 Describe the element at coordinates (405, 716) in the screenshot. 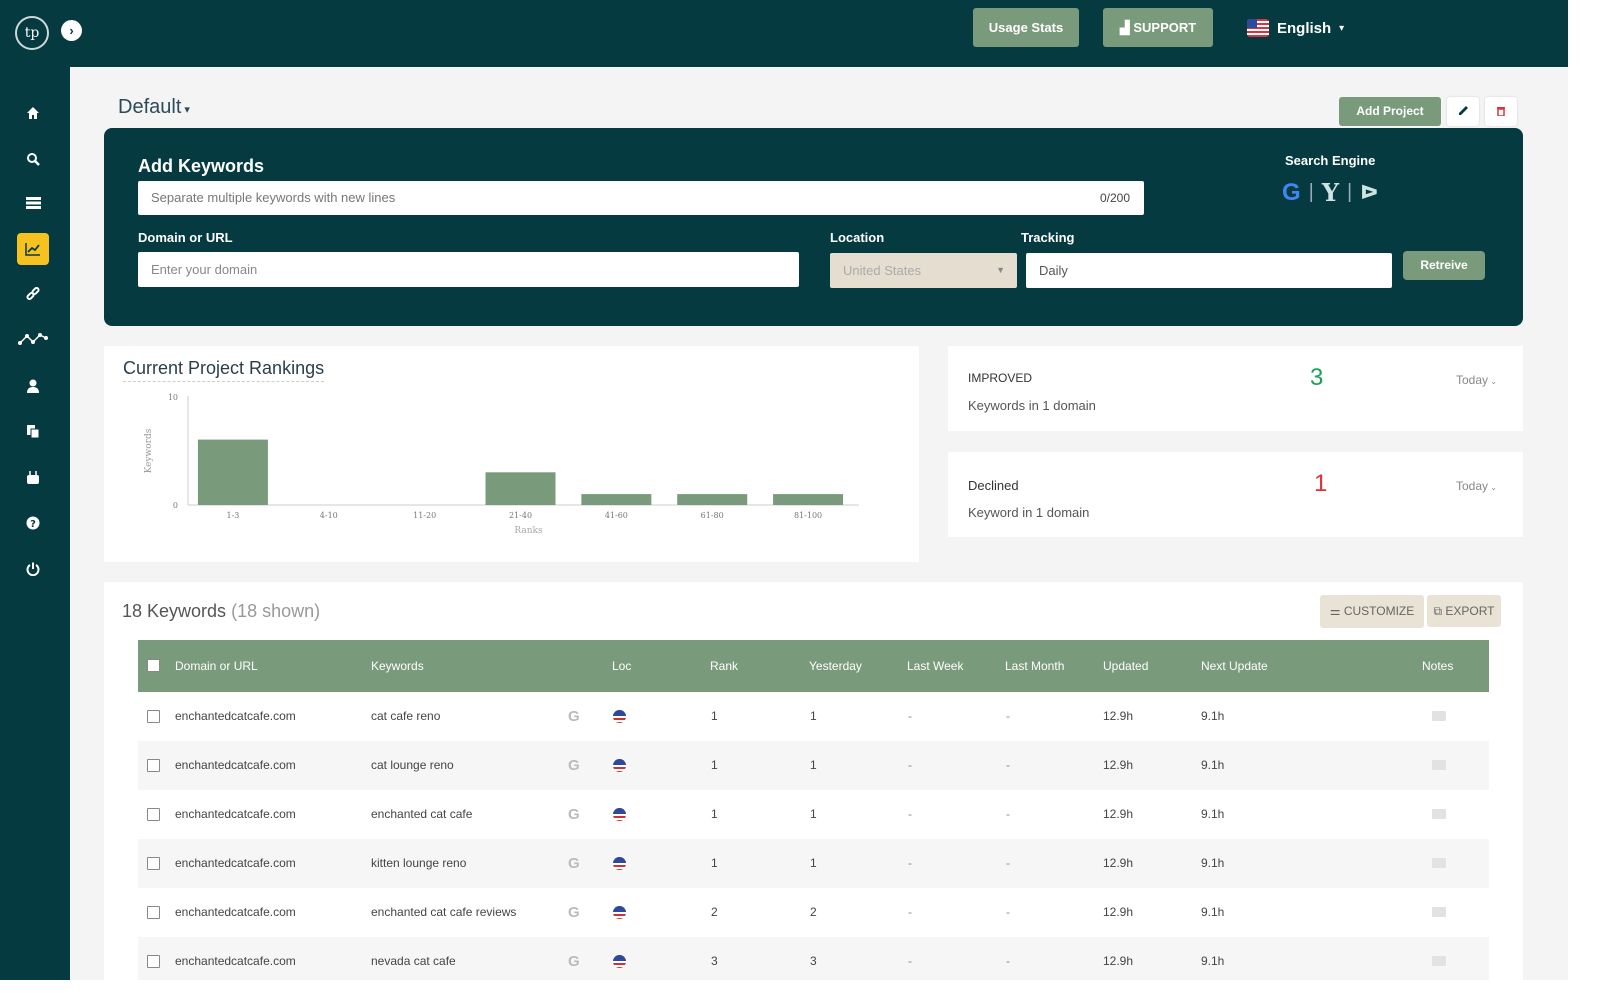

I see `row-keyword: cat cafe reno` at that location.